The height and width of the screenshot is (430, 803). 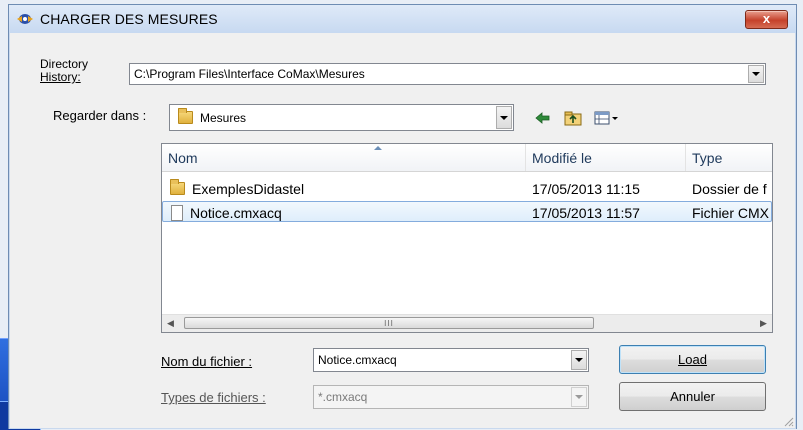 I want to click on filename-value: Notice.cmxacq, so click(x=357, y=360).